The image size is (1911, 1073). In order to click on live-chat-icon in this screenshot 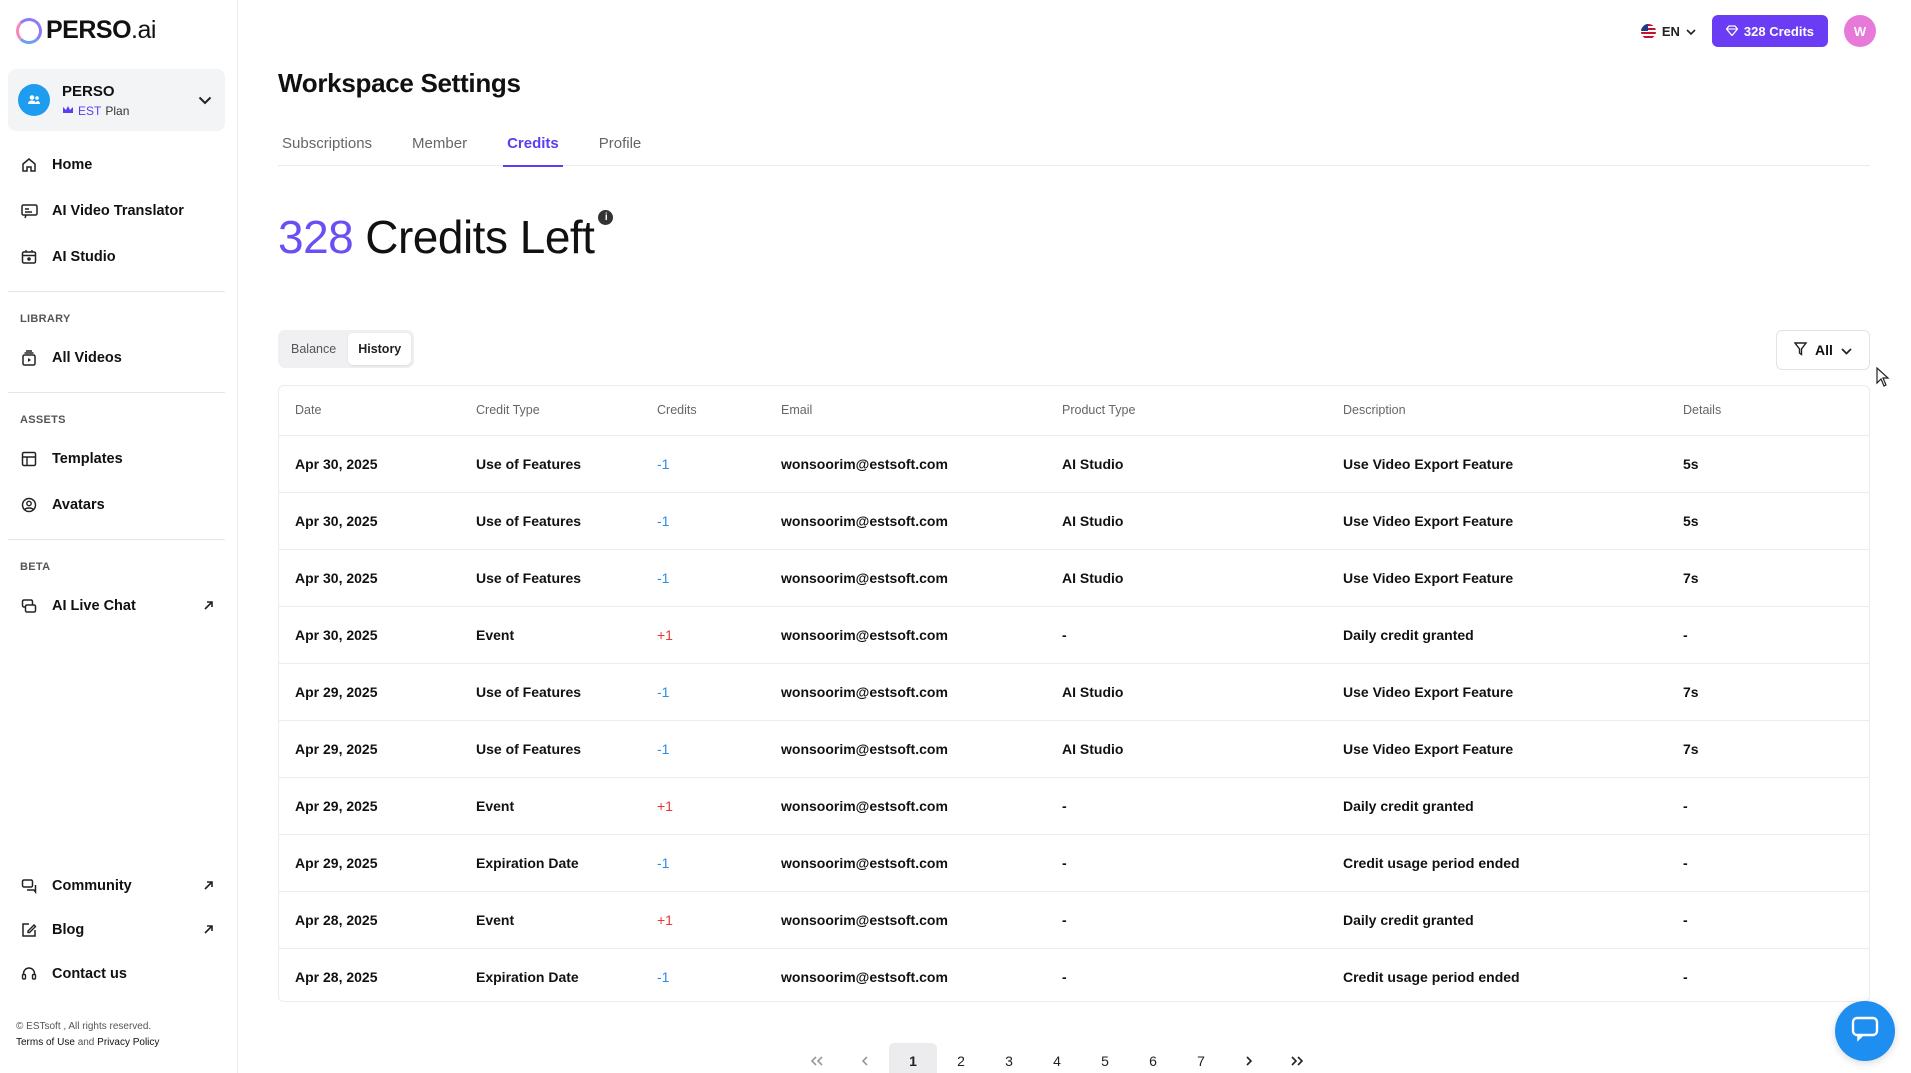, I will do `click(29, 606)`.